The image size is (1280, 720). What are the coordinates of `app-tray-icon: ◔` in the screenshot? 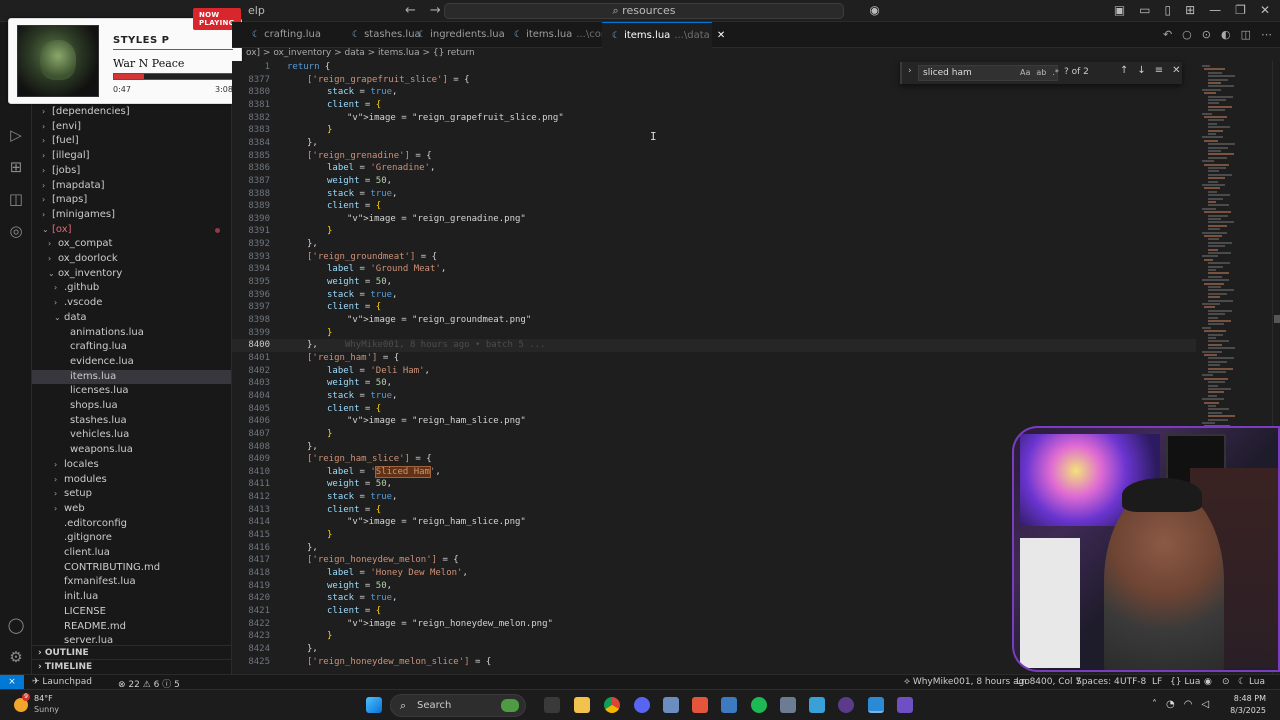 It's located at (1170, 704).